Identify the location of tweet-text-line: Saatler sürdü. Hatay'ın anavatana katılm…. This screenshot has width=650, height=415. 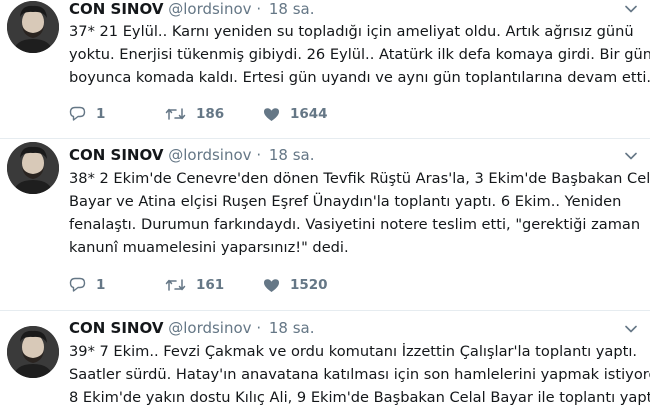
(359, 374).